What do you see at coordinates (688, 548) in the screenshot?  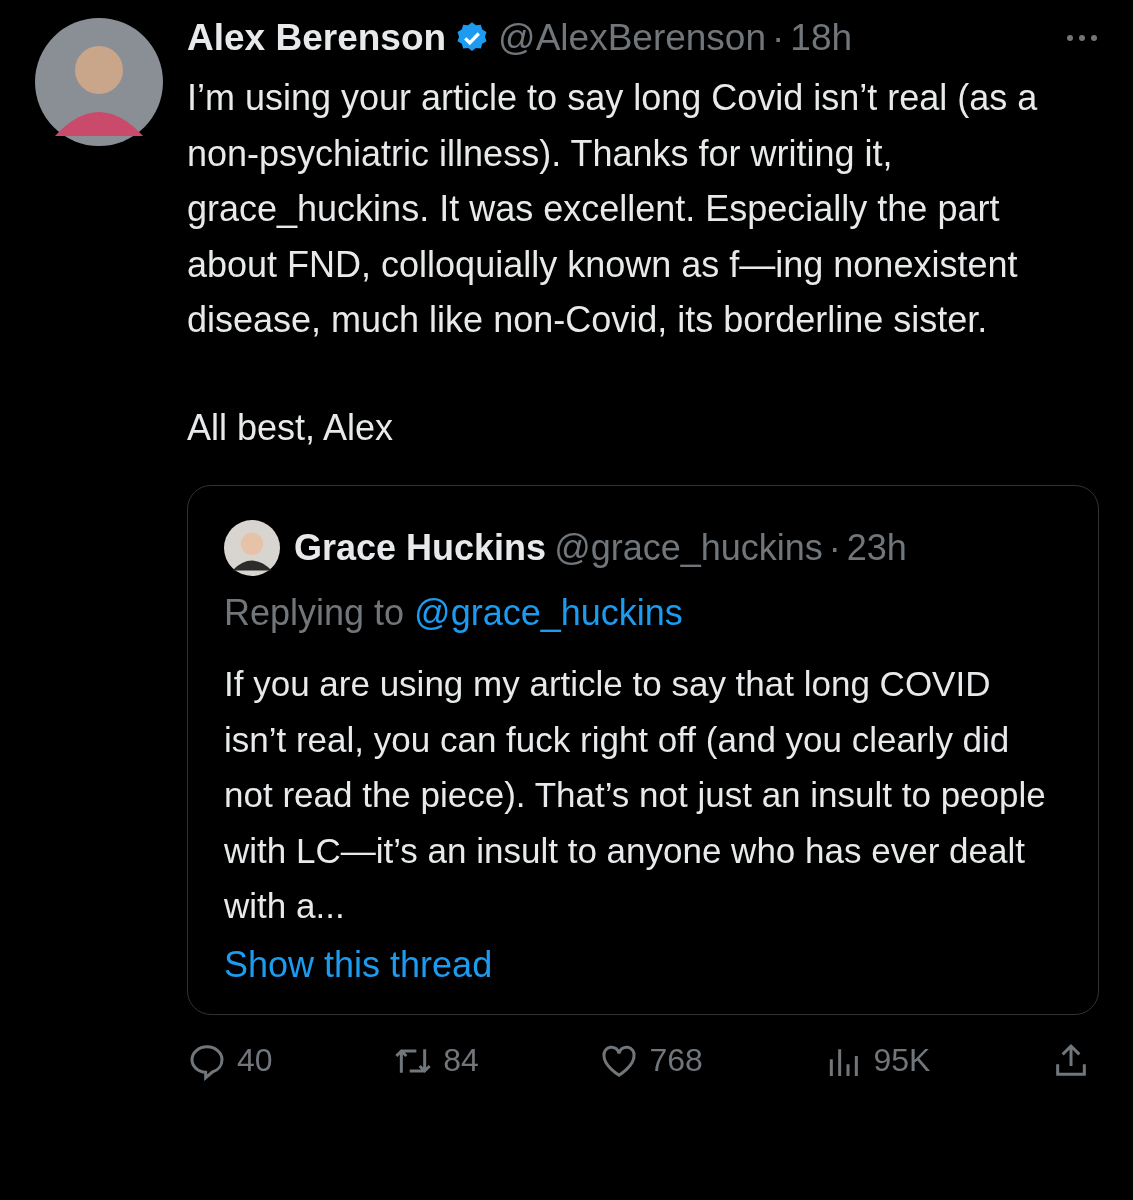 I see `author-handle: @grace_huckins` at bounding box center [688, 548].